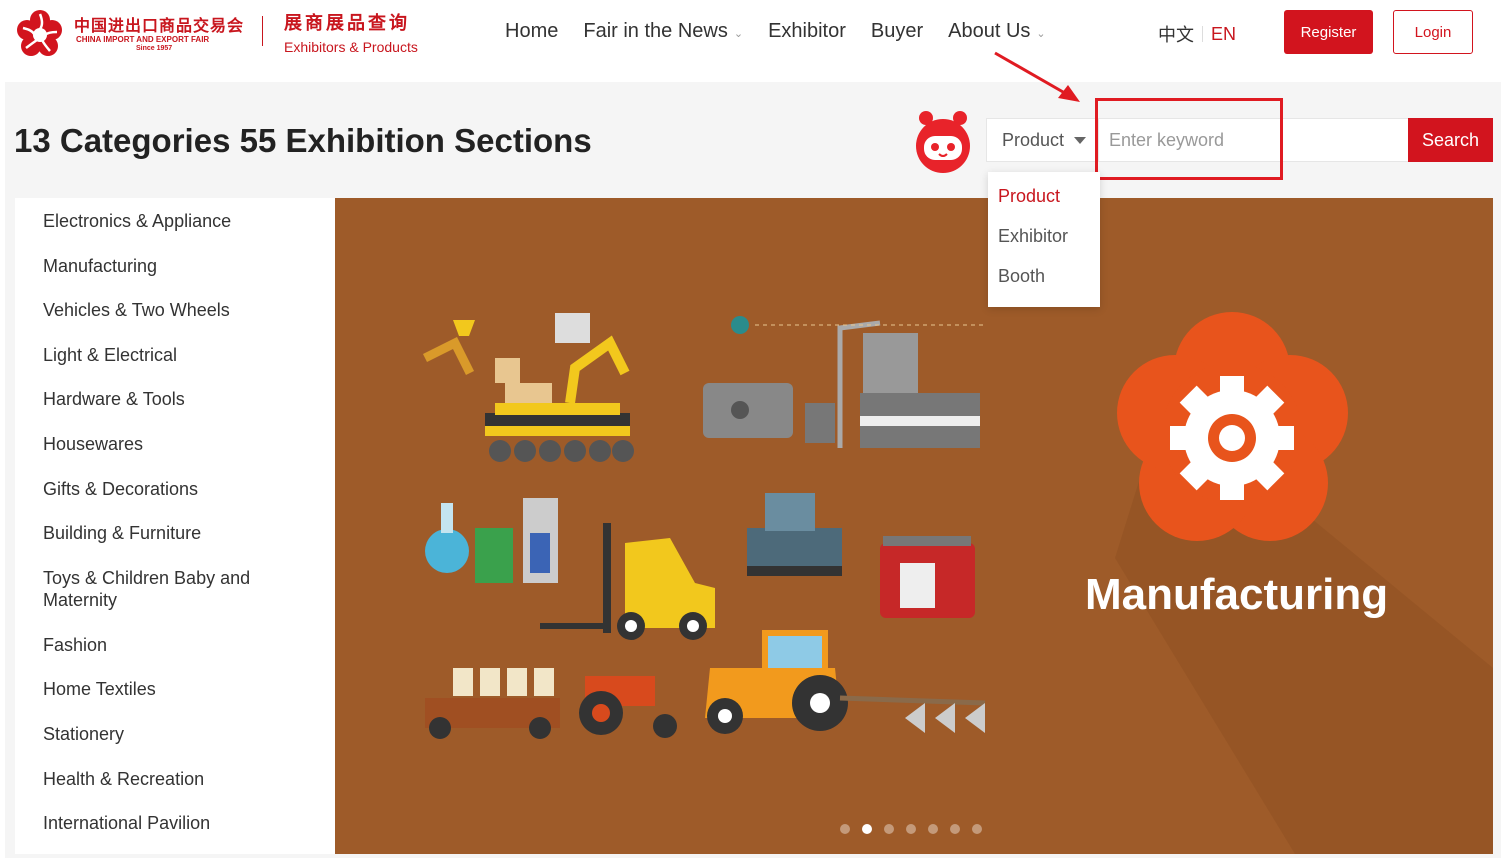 Image resolution: width=1501 pixels, height=858 pixels. Describe the element at coordinates (175, 656) in the screenshot. I see `category-item-fashion: Fashion` at that location.